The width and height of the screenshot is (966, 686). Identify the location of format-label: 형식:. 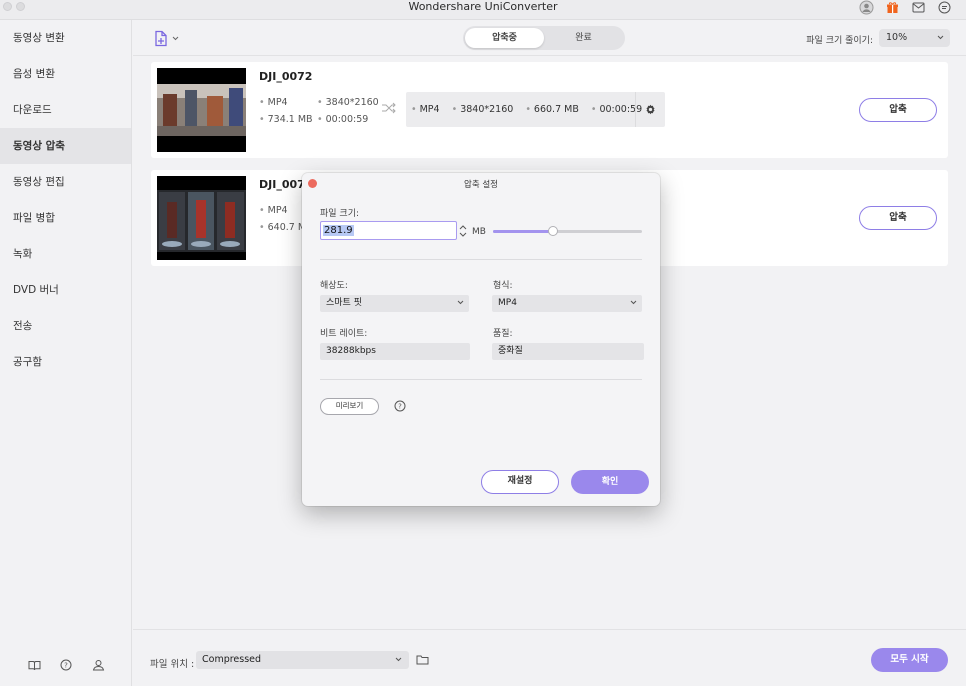
(503, 286).